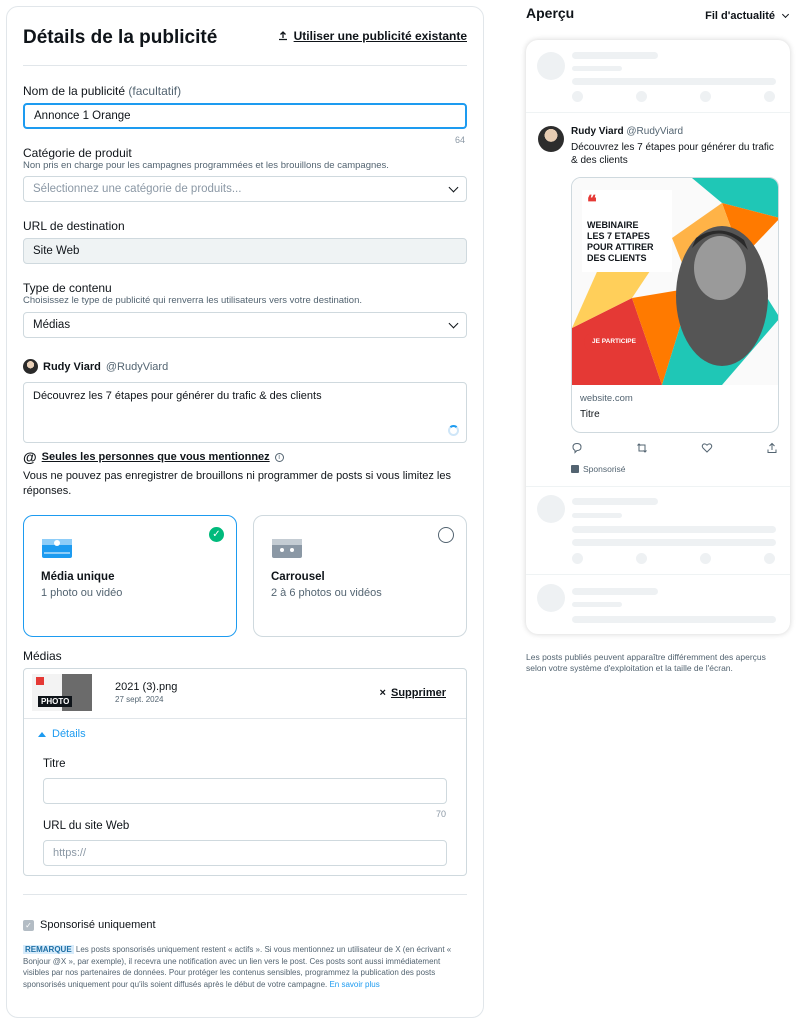 The width and height of the screenshot is (800, 1024). I want to click on info-icon: i, so click(279, 457).